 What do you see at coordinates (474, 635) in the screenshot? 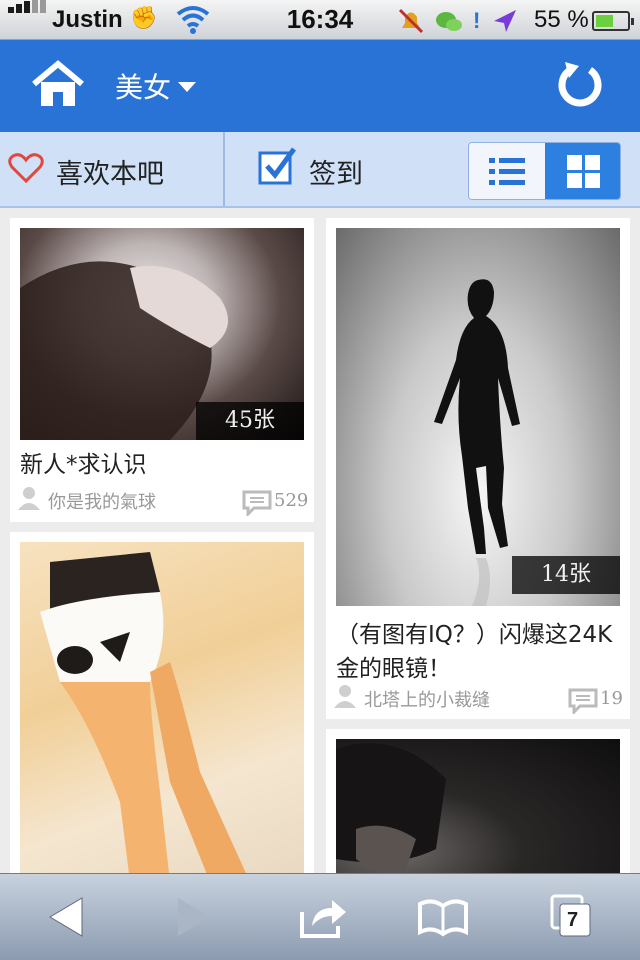
I see `post-title-line: （有图有IQ？）闪爆这24K` at bounding box center [474, 635].